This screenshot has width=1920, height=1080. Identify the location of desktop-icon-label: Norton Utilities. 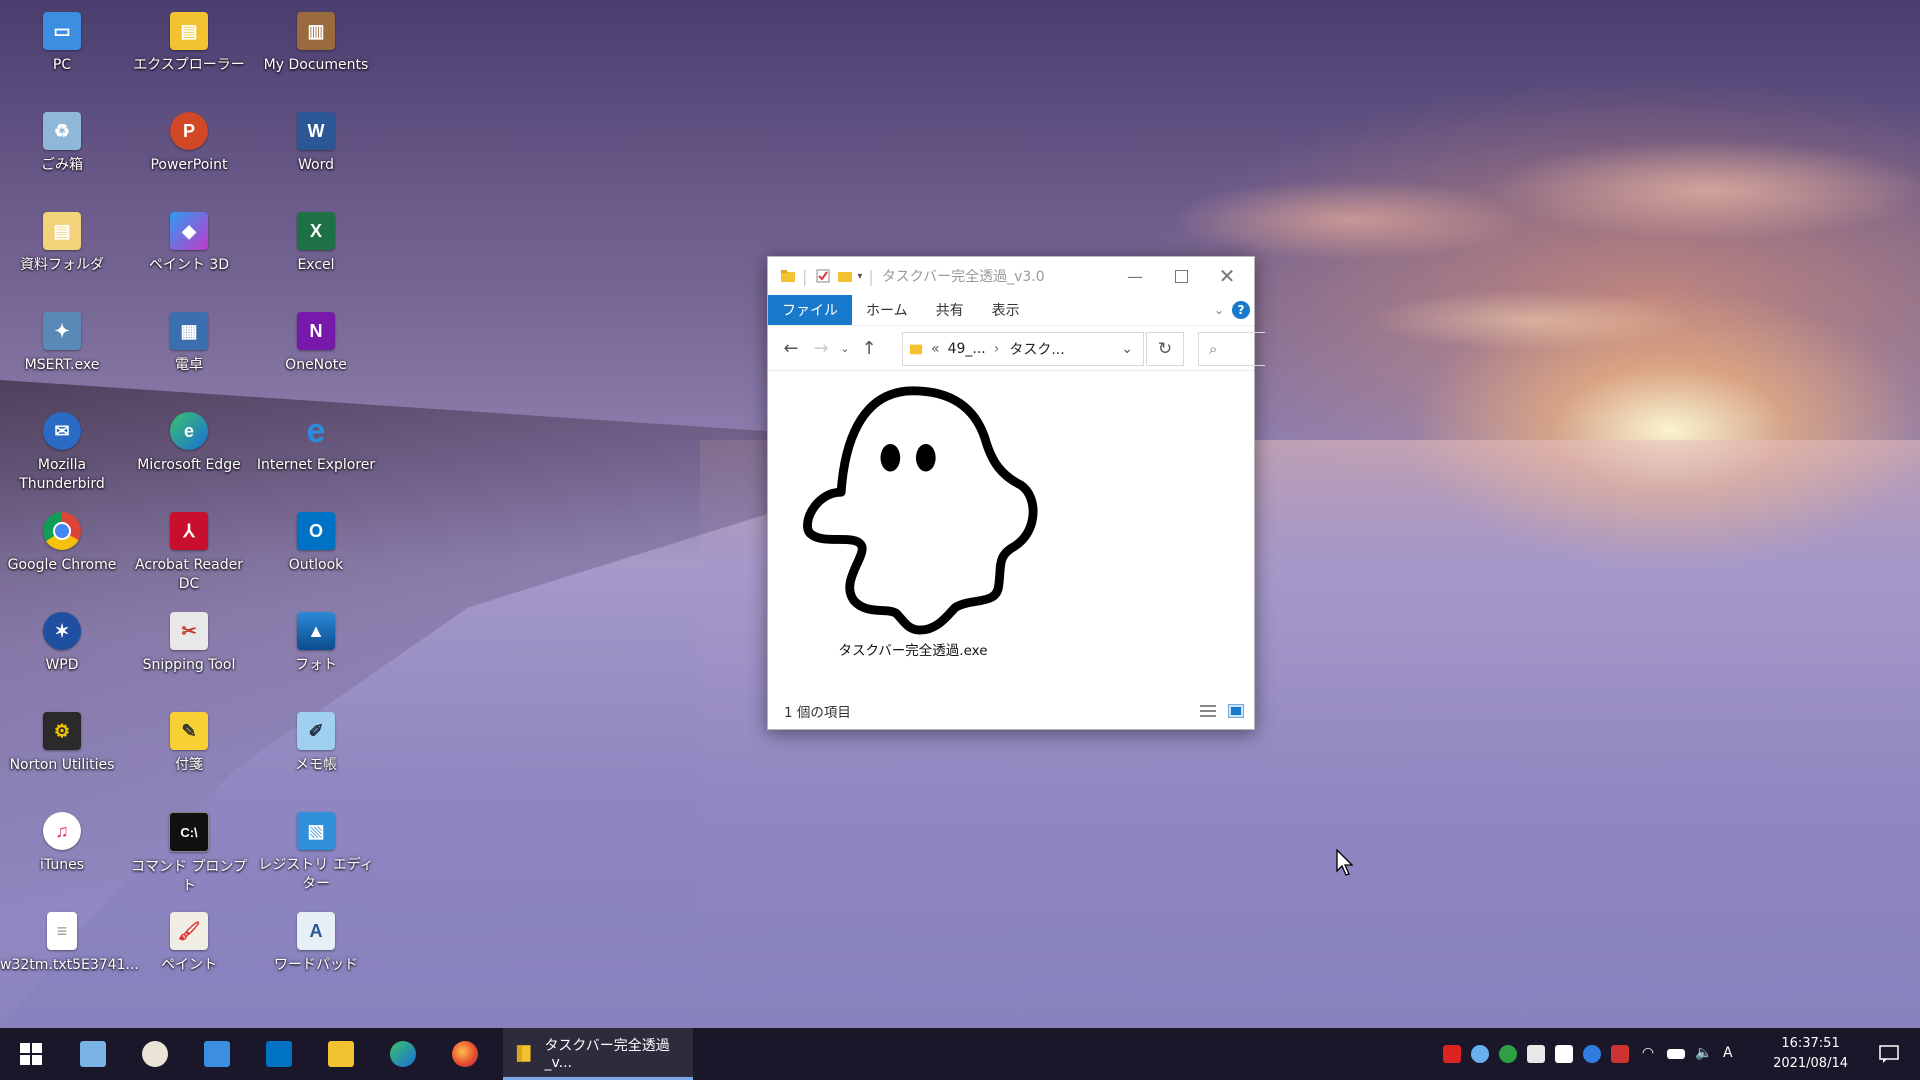
(62, 765).